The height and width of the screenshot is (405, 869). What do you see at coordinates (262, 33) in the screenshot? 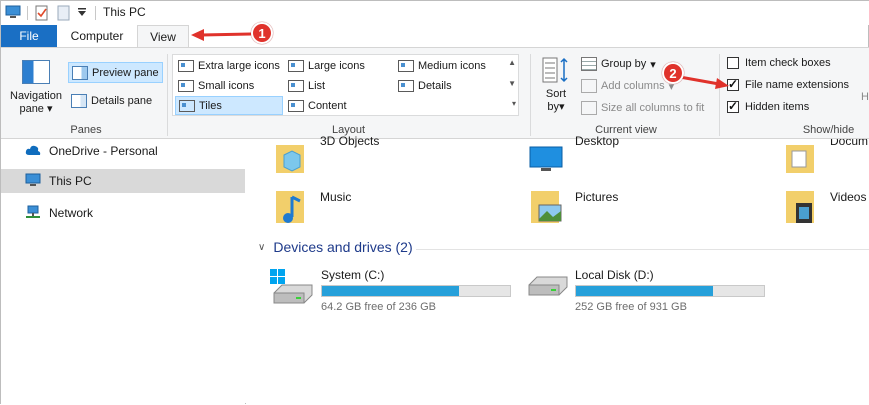
I see `annotation-marker-1: 1` at bounding box center [262, 33].